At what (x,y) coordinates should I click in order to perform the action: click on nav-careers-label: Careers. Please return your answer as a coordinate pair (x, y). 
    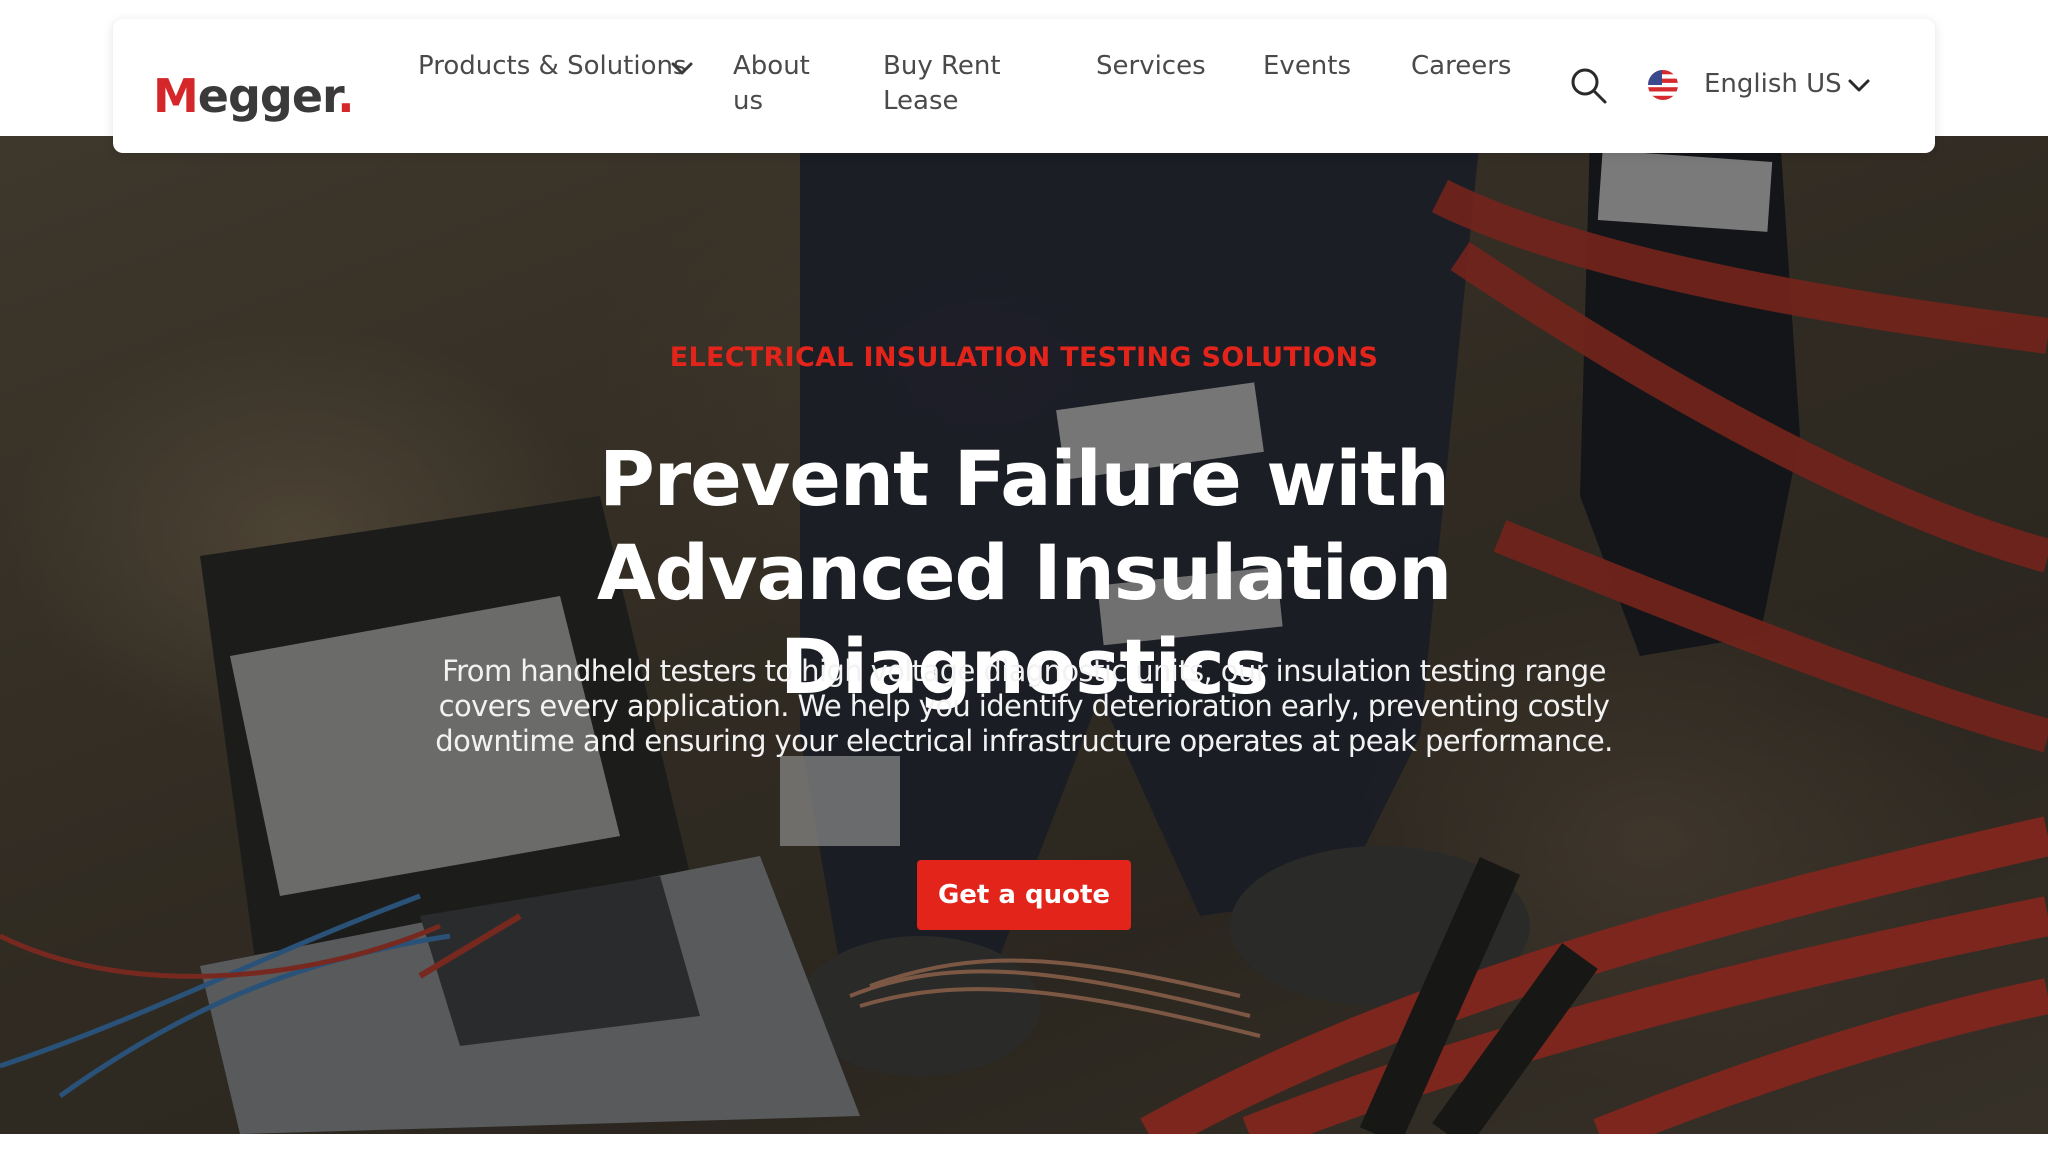
    Looking at the image, I should click on (1461, 66).